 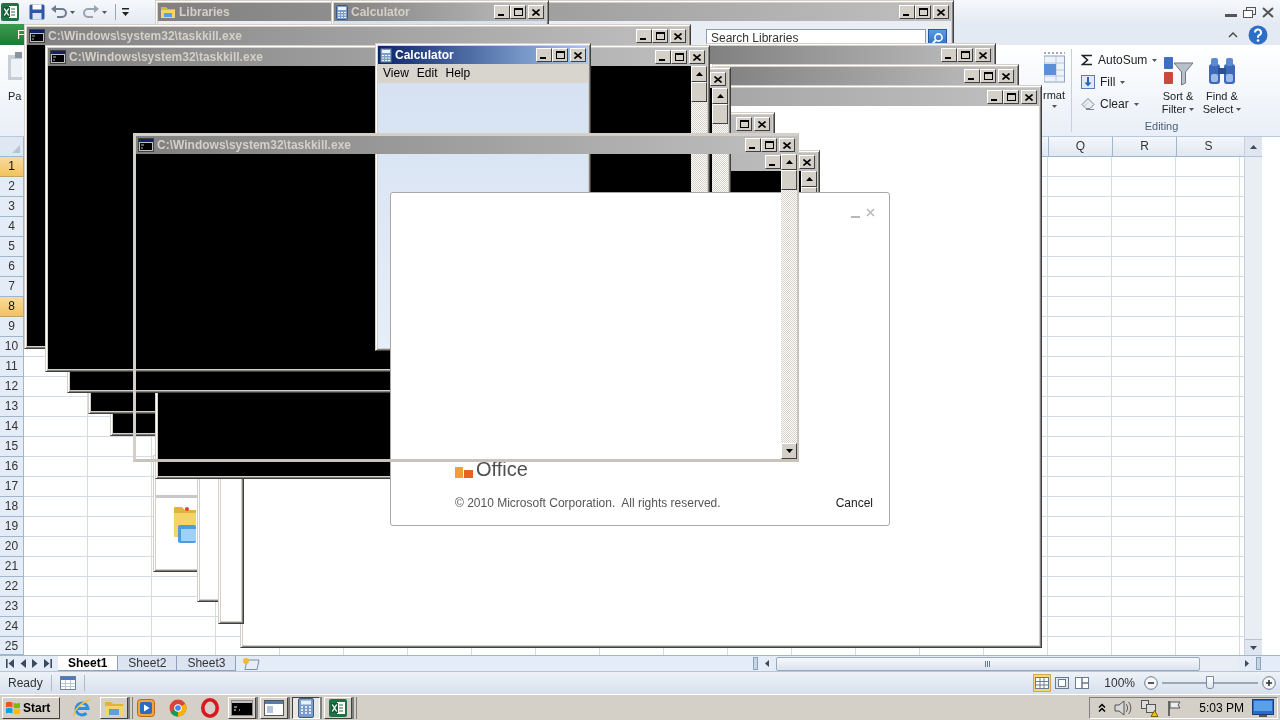 What do you see at coordinates (12, 187) in the screenshot?
I see `row-header: 2` at bounding box center [12, 187].